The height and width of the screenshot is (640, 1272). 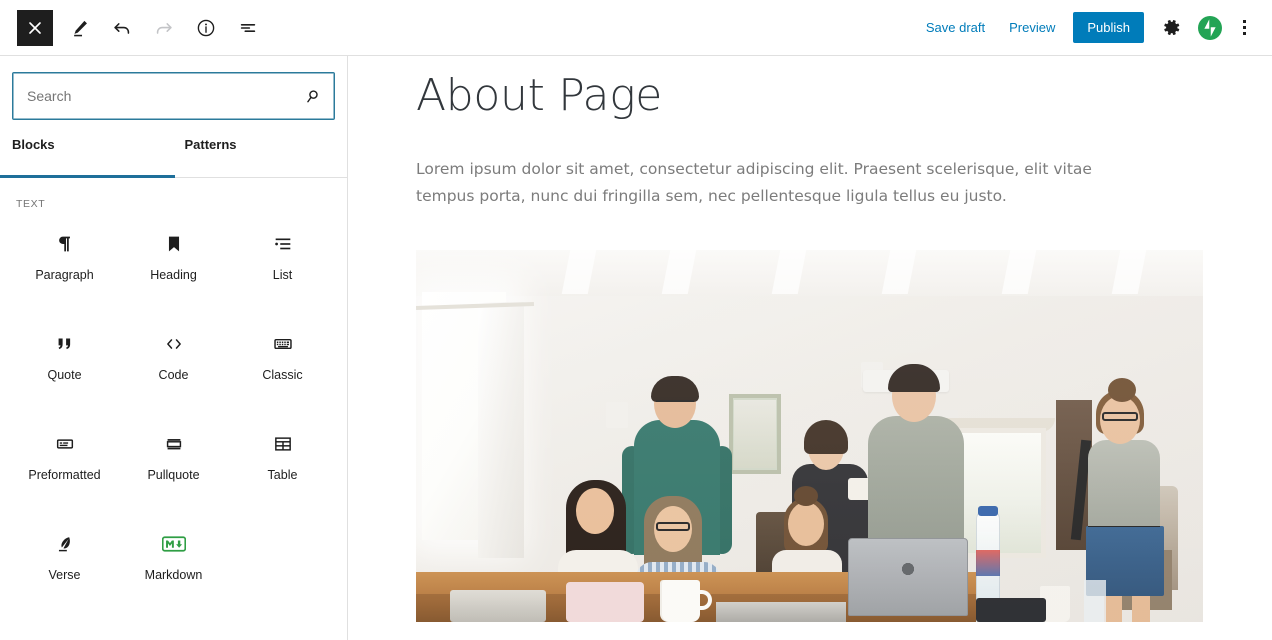 I want to click on jetpack-glyph-icon, so click(x=1210, y=27).